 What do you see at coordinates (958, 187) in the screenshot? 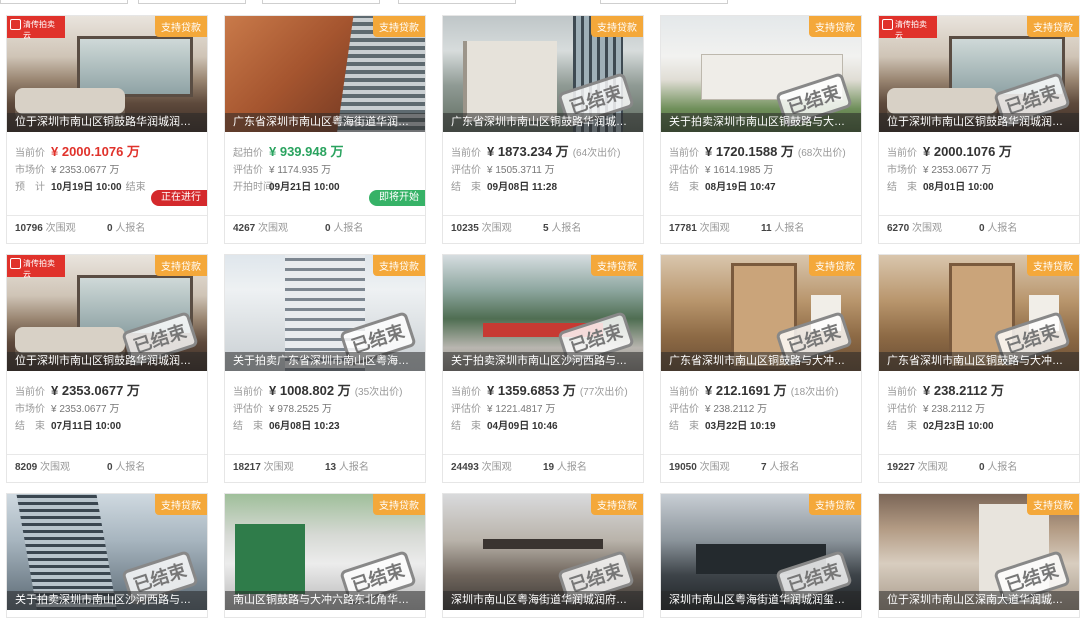
I see `time-value: 08月01日 10:00` at bounding box center [958, 187].